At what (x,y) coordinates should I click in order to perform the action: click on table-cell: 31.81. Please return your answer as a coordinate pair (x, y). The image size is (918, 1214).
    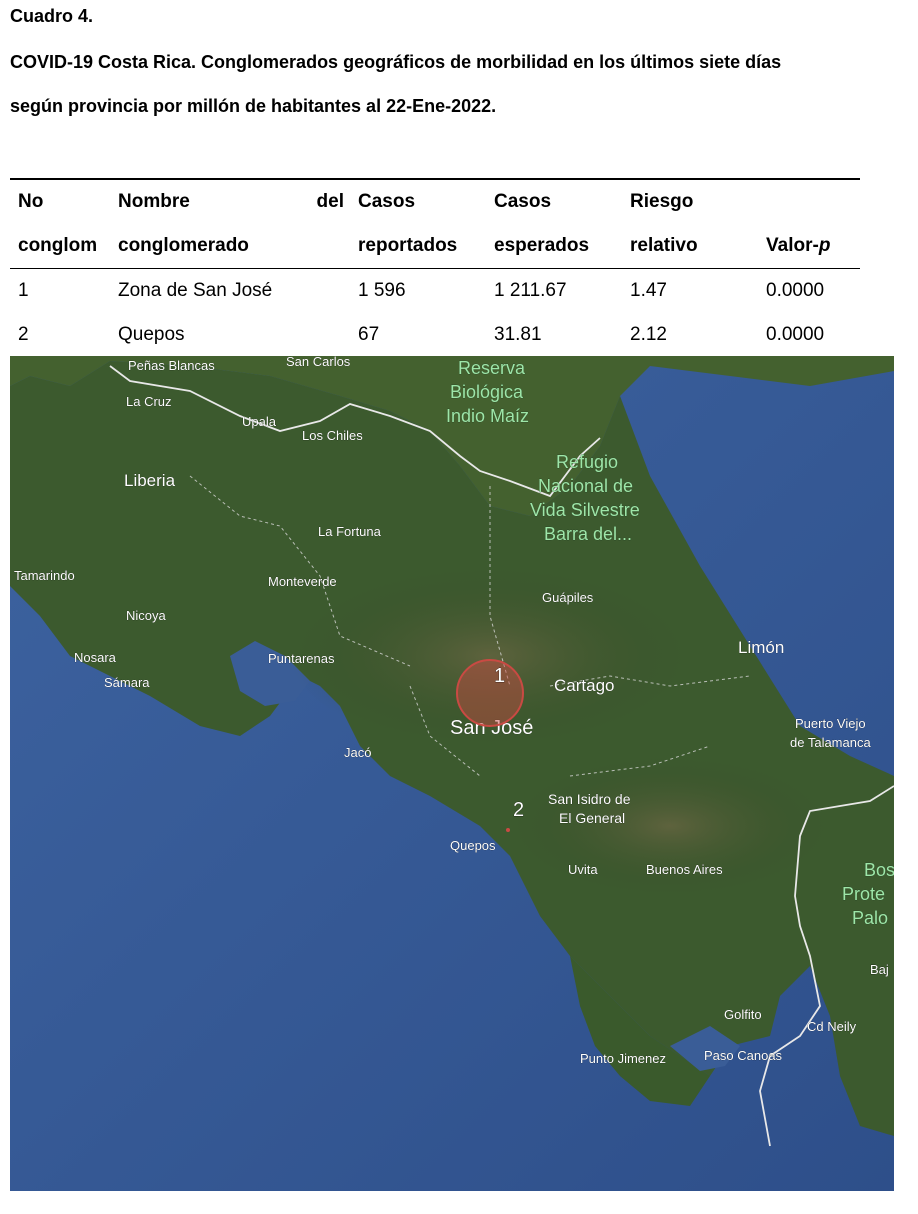
    Looking at the image, I should click on (518, 334).